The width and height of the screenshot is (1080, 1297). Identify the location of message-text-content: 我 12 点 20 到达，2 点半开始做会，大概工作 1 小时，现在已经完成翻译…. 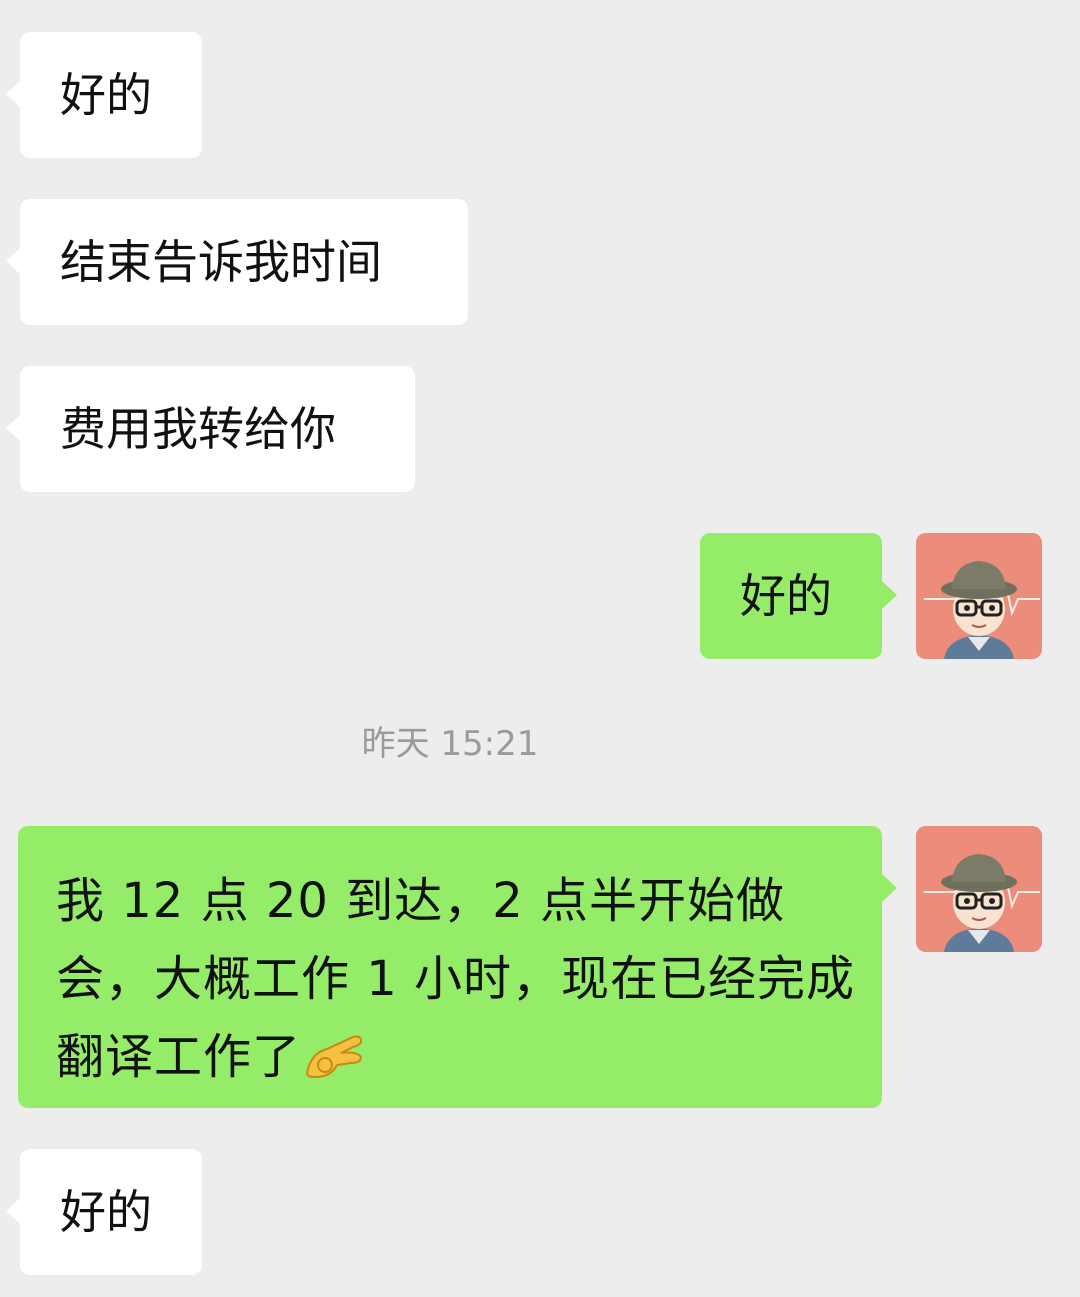
(456, 979).